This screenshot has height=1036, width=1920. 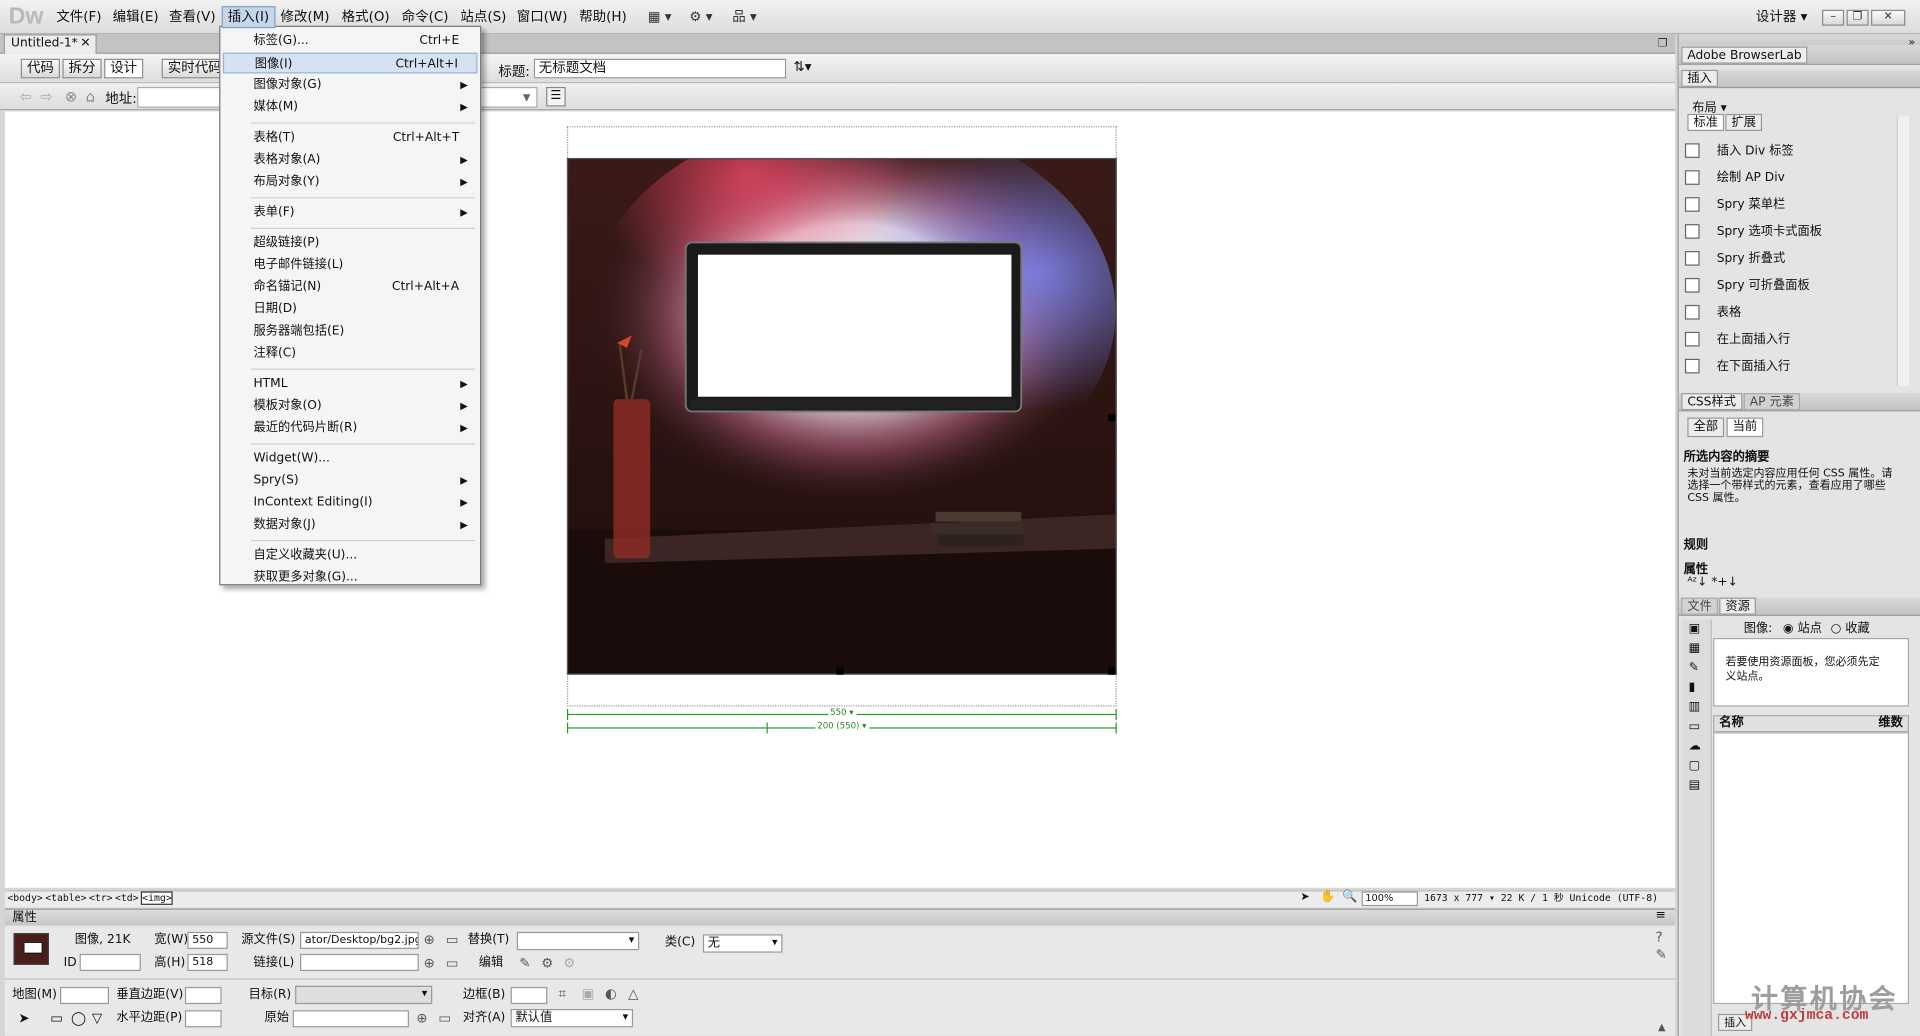 I want to click on insert-item-4: Spry 折叠式, so click(x=1788, y=259).